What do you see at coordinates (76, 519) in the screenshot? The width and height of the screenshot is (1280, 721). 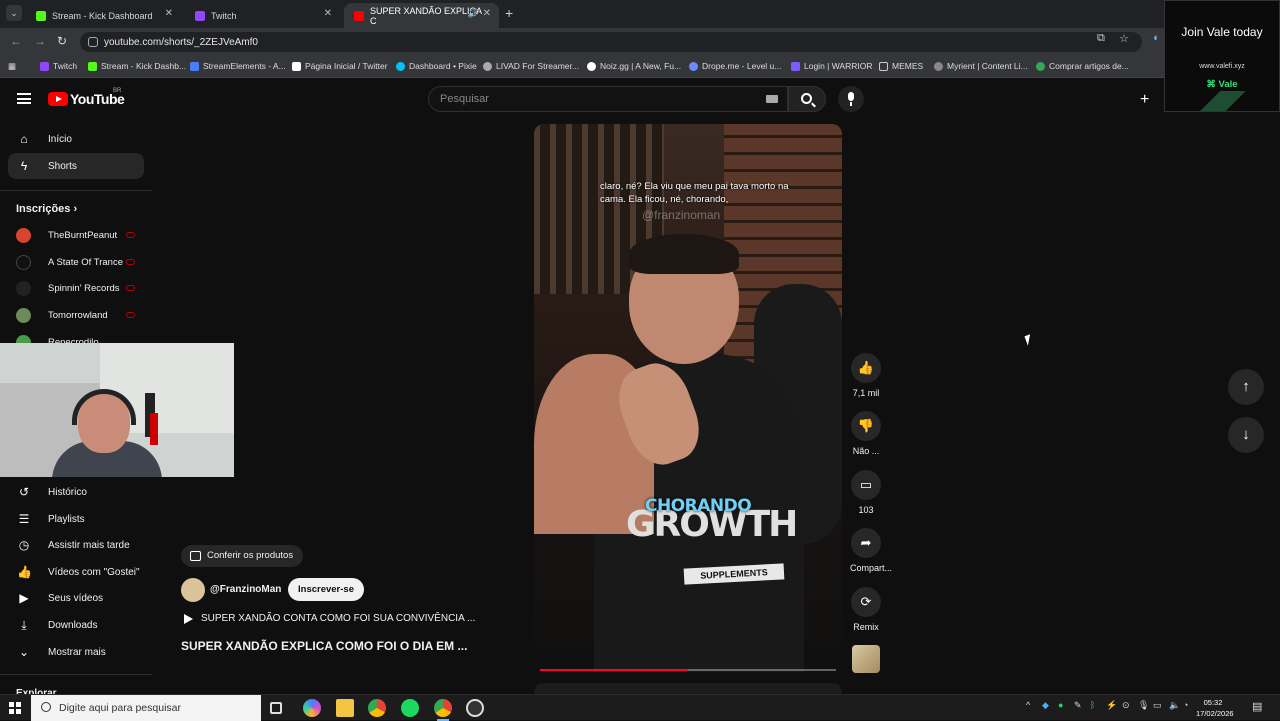 I see `sidebar-item-playlists: ☰ Playlists` at bounding box center [76, 519].